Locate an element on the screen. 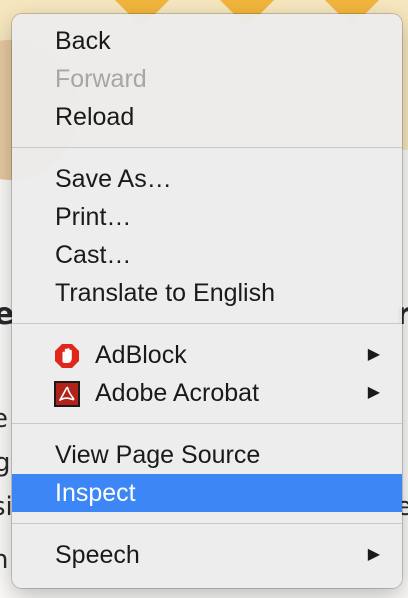 The width and height of the screenshot is (408, 598). background-text: h is located at coordinates (4, 560).